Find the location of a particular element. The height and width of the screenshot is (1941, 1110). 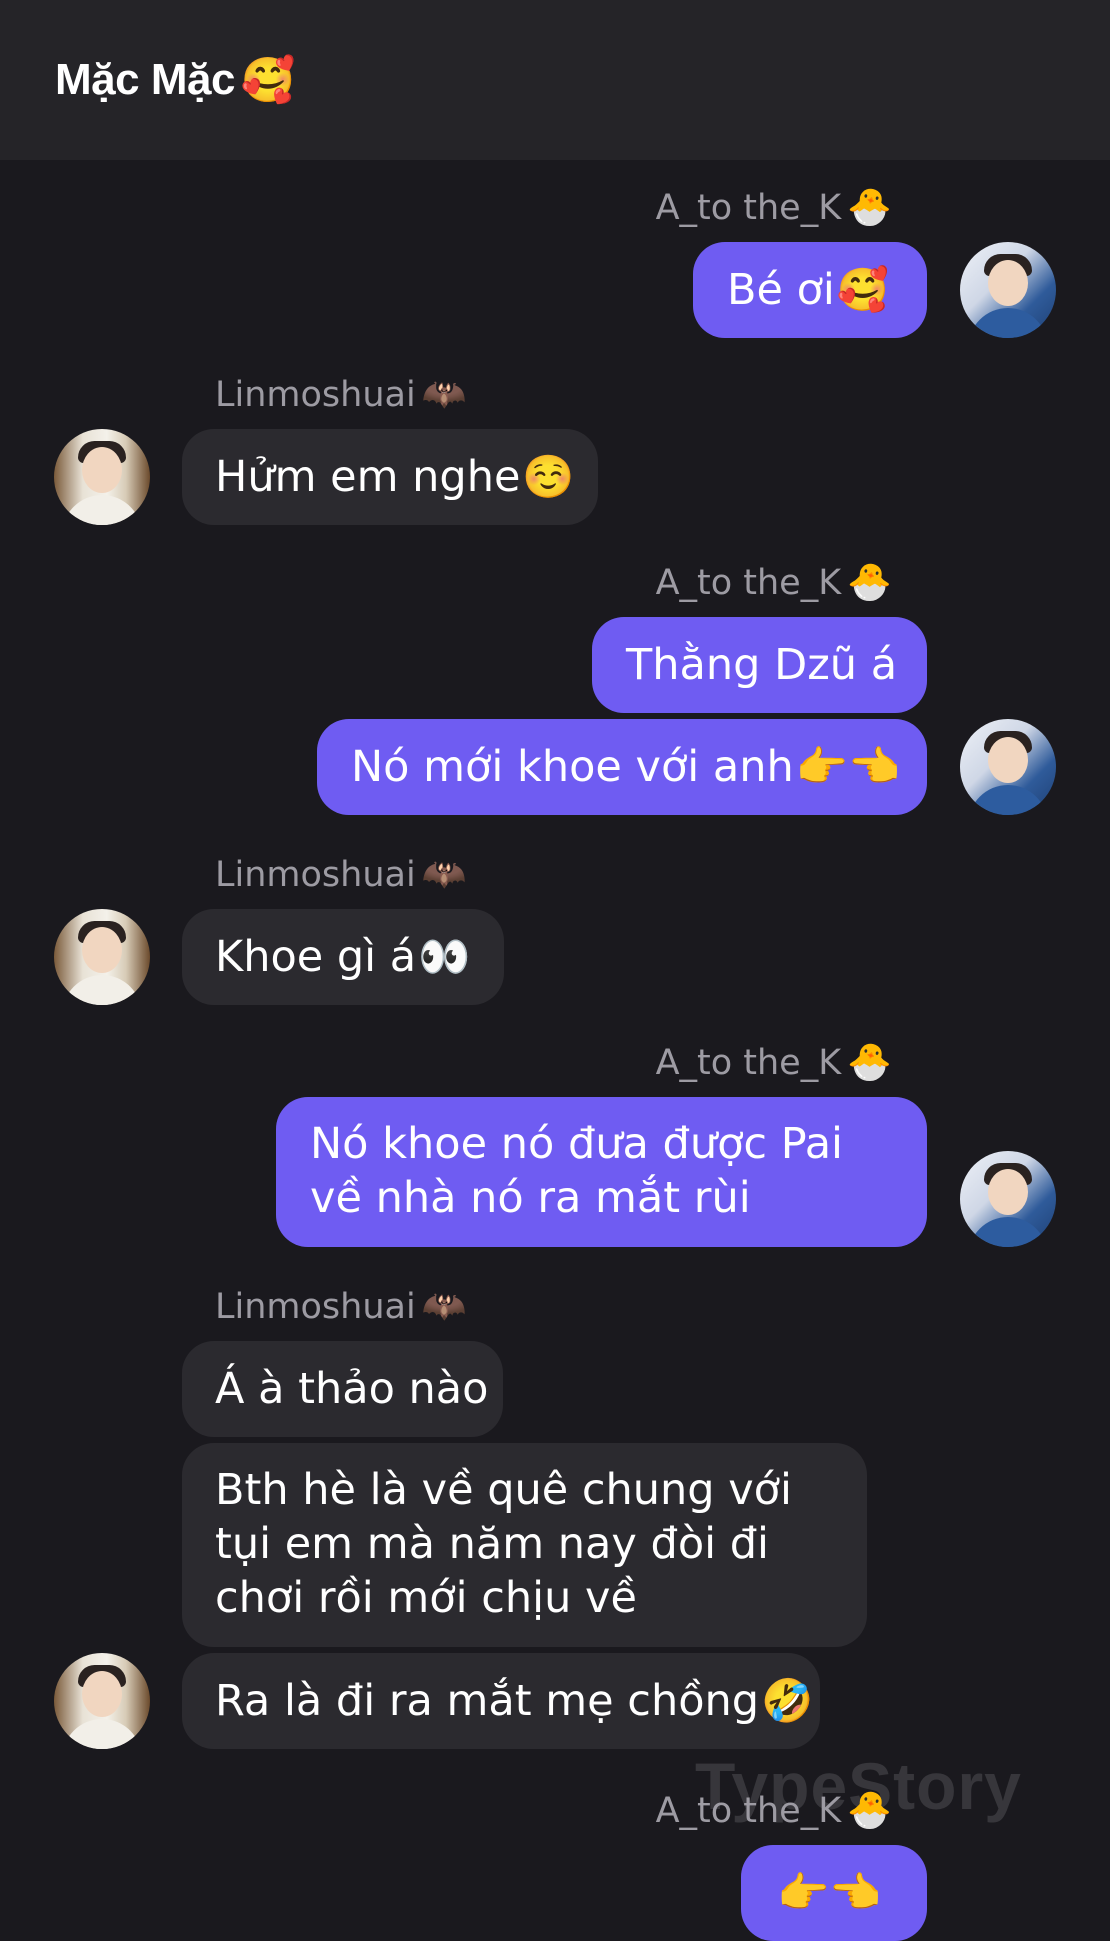

message-bubble-outgoing: Bé ơi 🥰 is located at coordinates (810, 290).